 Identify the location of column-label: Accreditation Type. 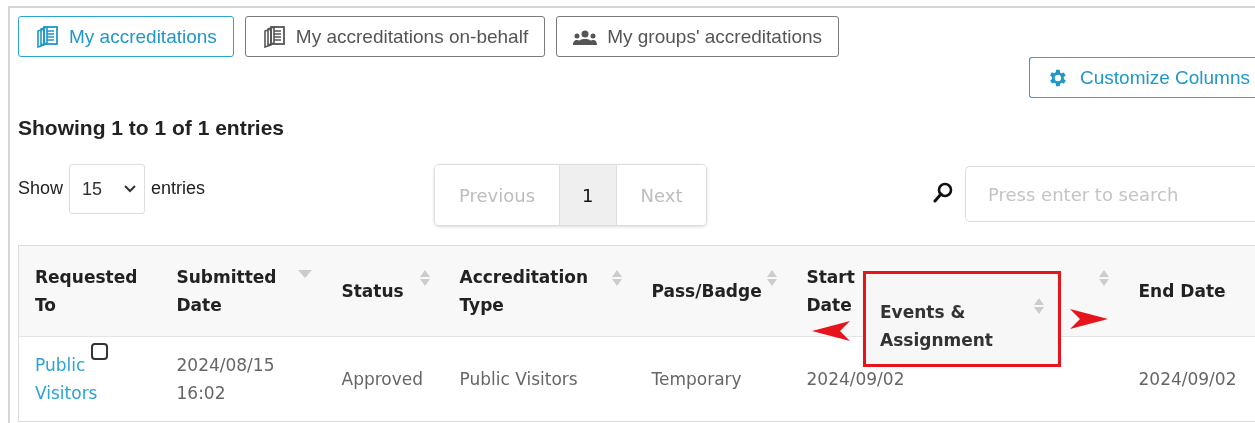
(524, 291).